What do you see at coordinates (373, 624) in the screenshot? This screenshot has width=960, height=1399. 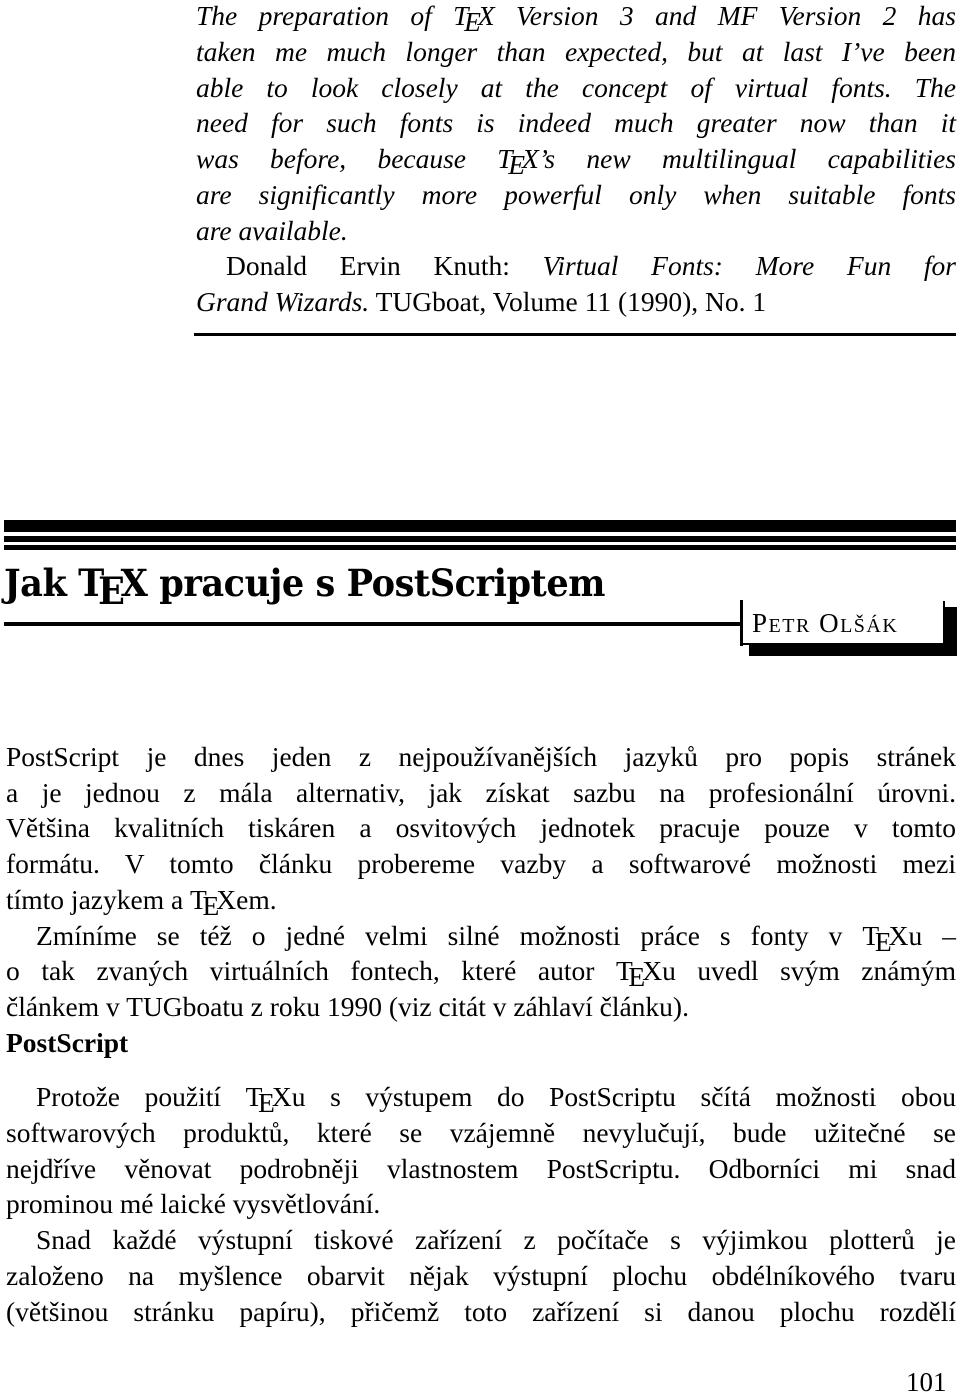 I see `title-underline-rule` at bounding box center [373, 624].